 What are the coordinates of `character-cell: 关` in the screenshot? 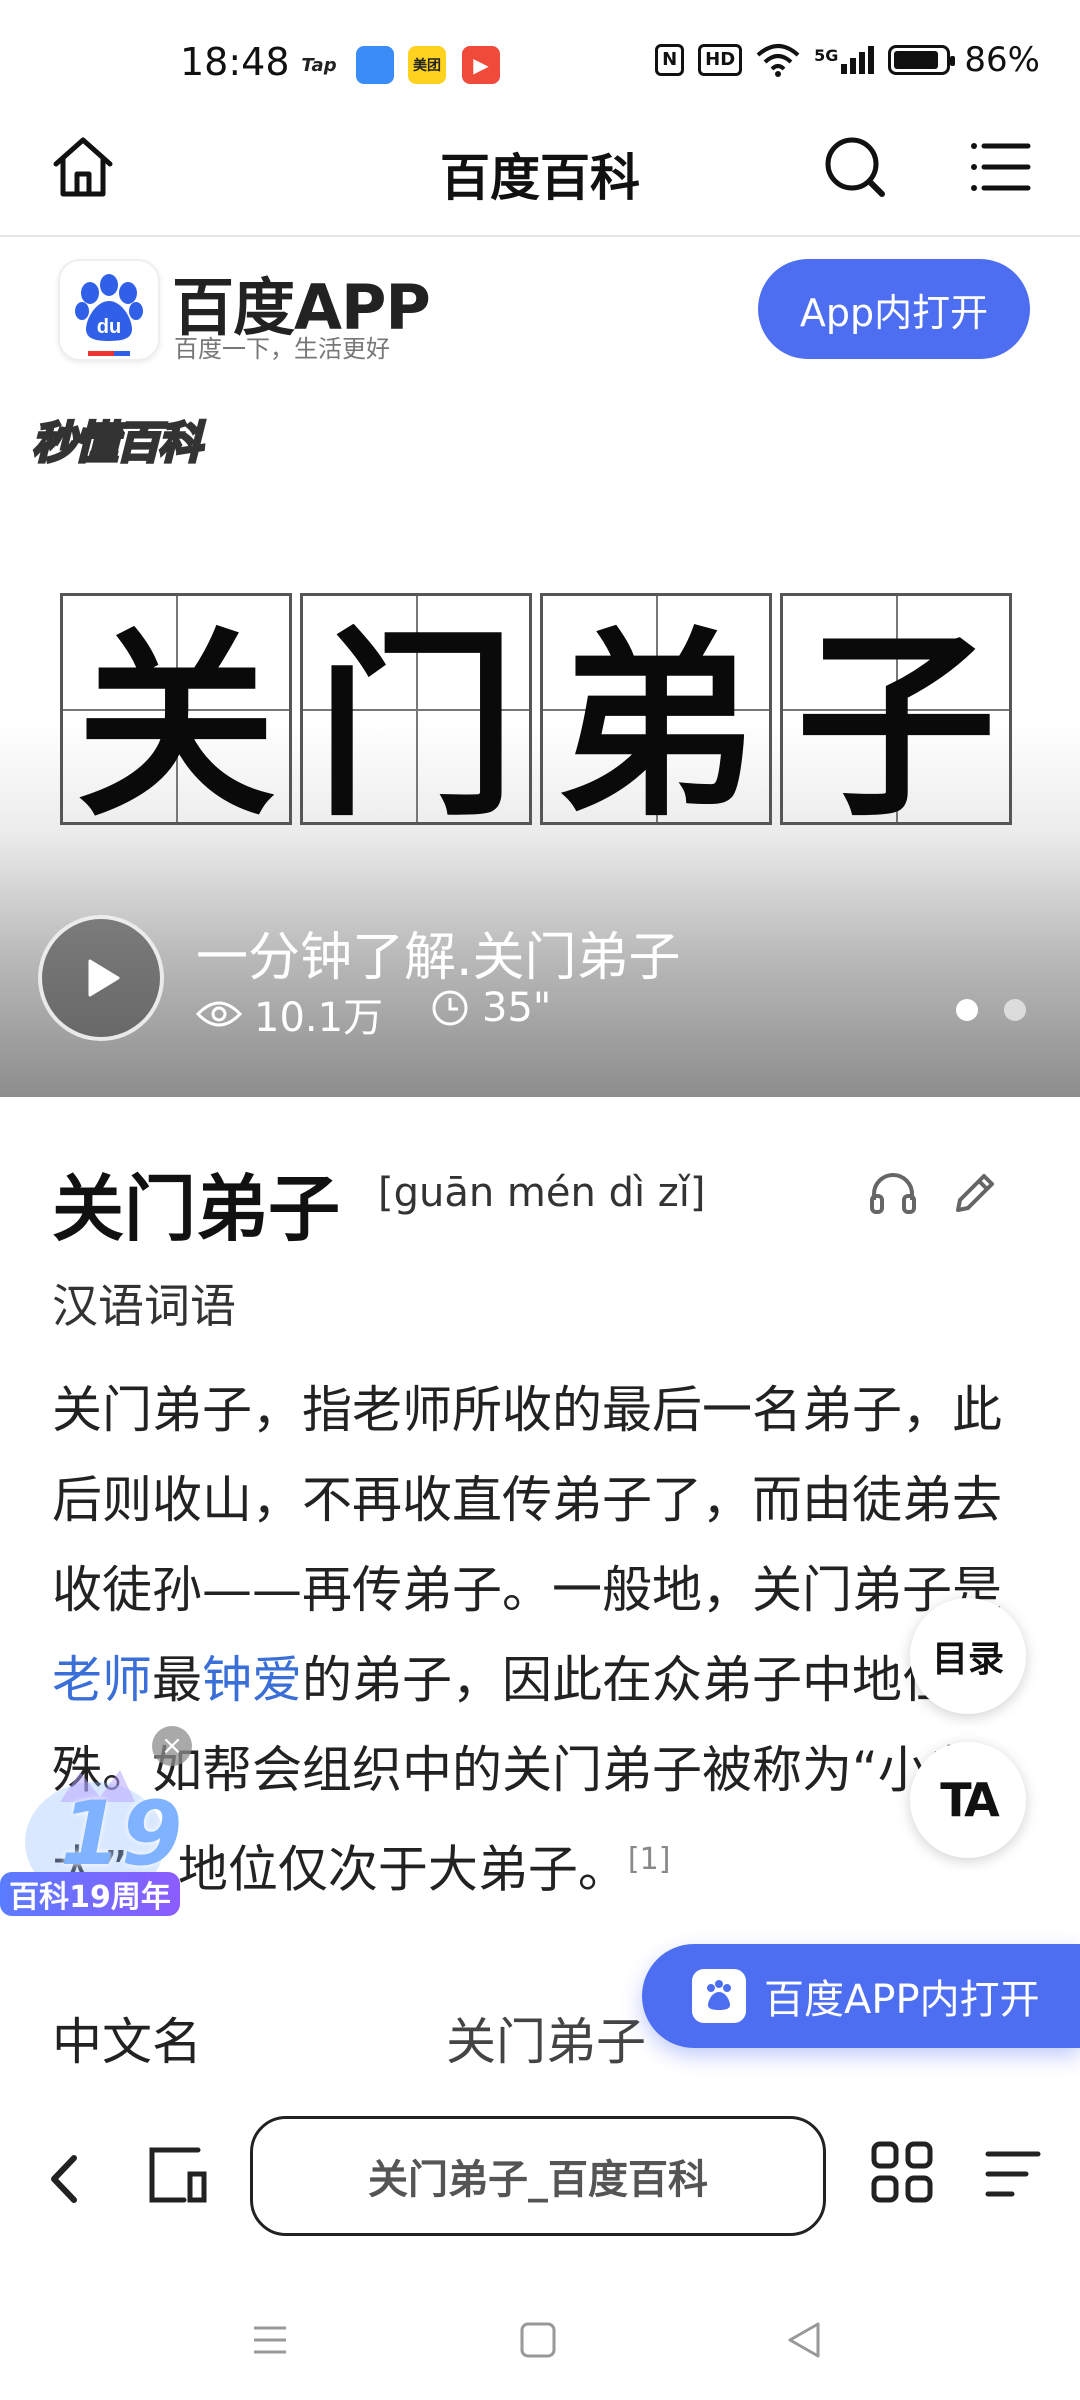 It's located at (176, 718).